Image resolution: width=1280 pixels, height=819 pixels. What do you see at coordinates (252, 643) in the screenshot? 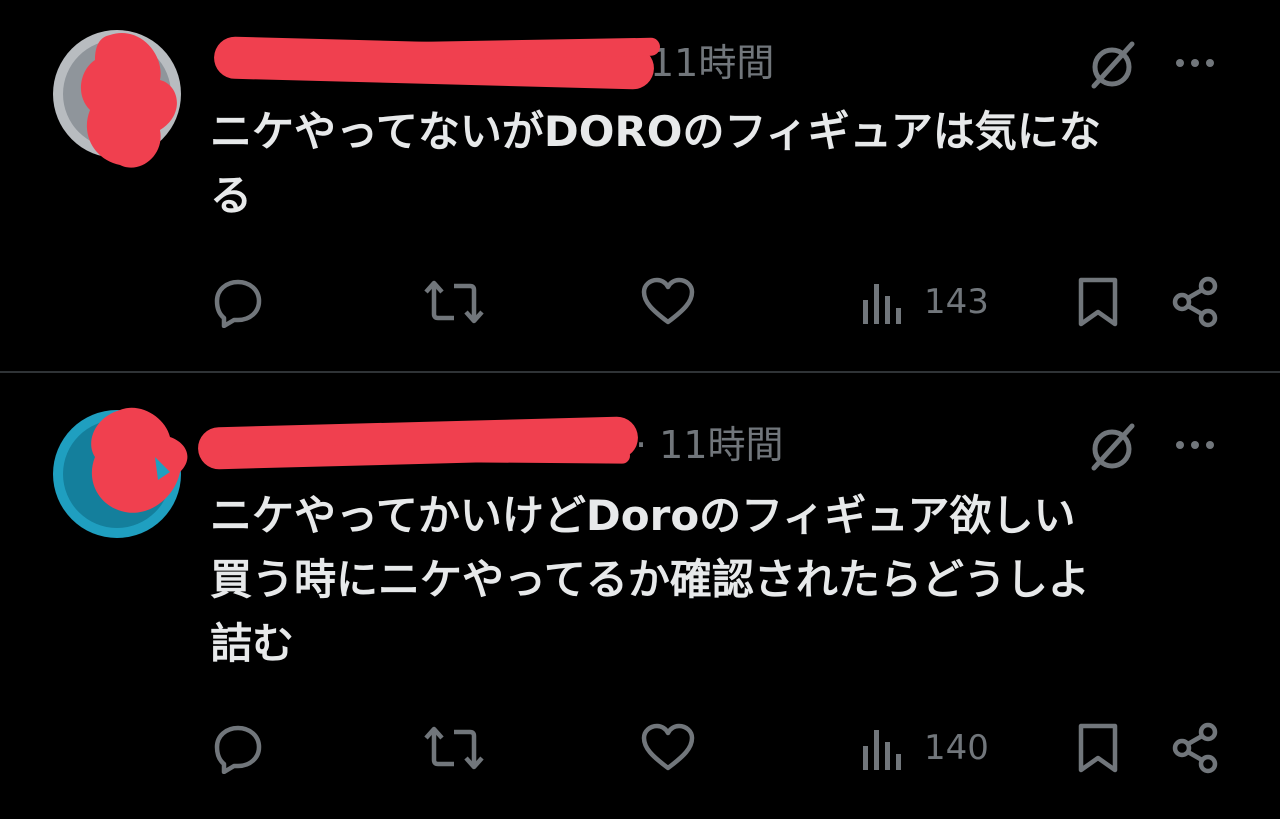
I see `post-text-line: 詰む` at bounding box center [252, 643].